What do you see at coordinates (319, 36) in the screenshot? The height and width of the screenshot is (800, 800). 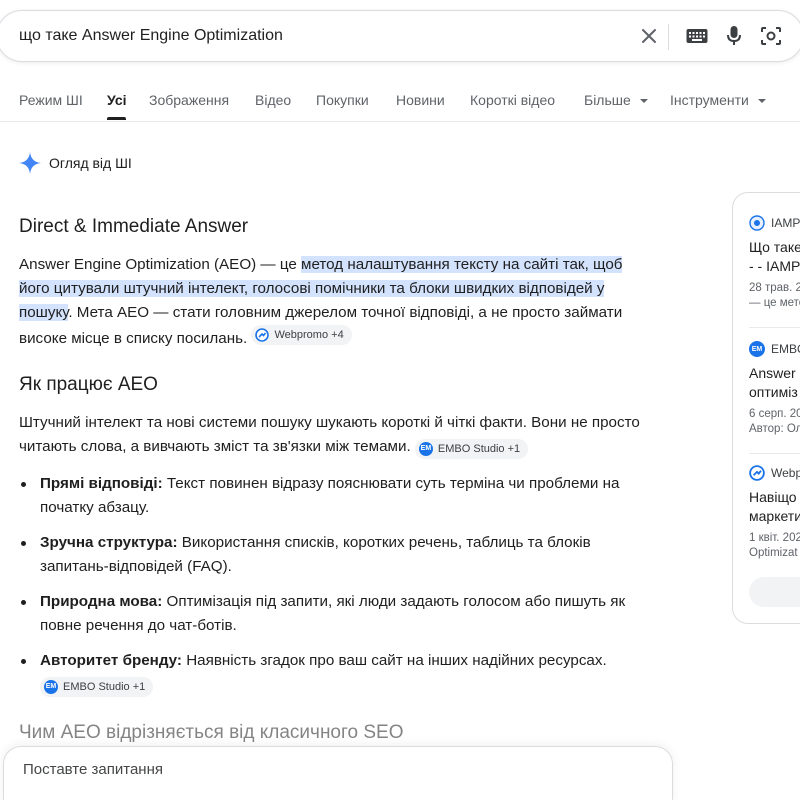 I see `search-input` at bounding box center [319, 36].